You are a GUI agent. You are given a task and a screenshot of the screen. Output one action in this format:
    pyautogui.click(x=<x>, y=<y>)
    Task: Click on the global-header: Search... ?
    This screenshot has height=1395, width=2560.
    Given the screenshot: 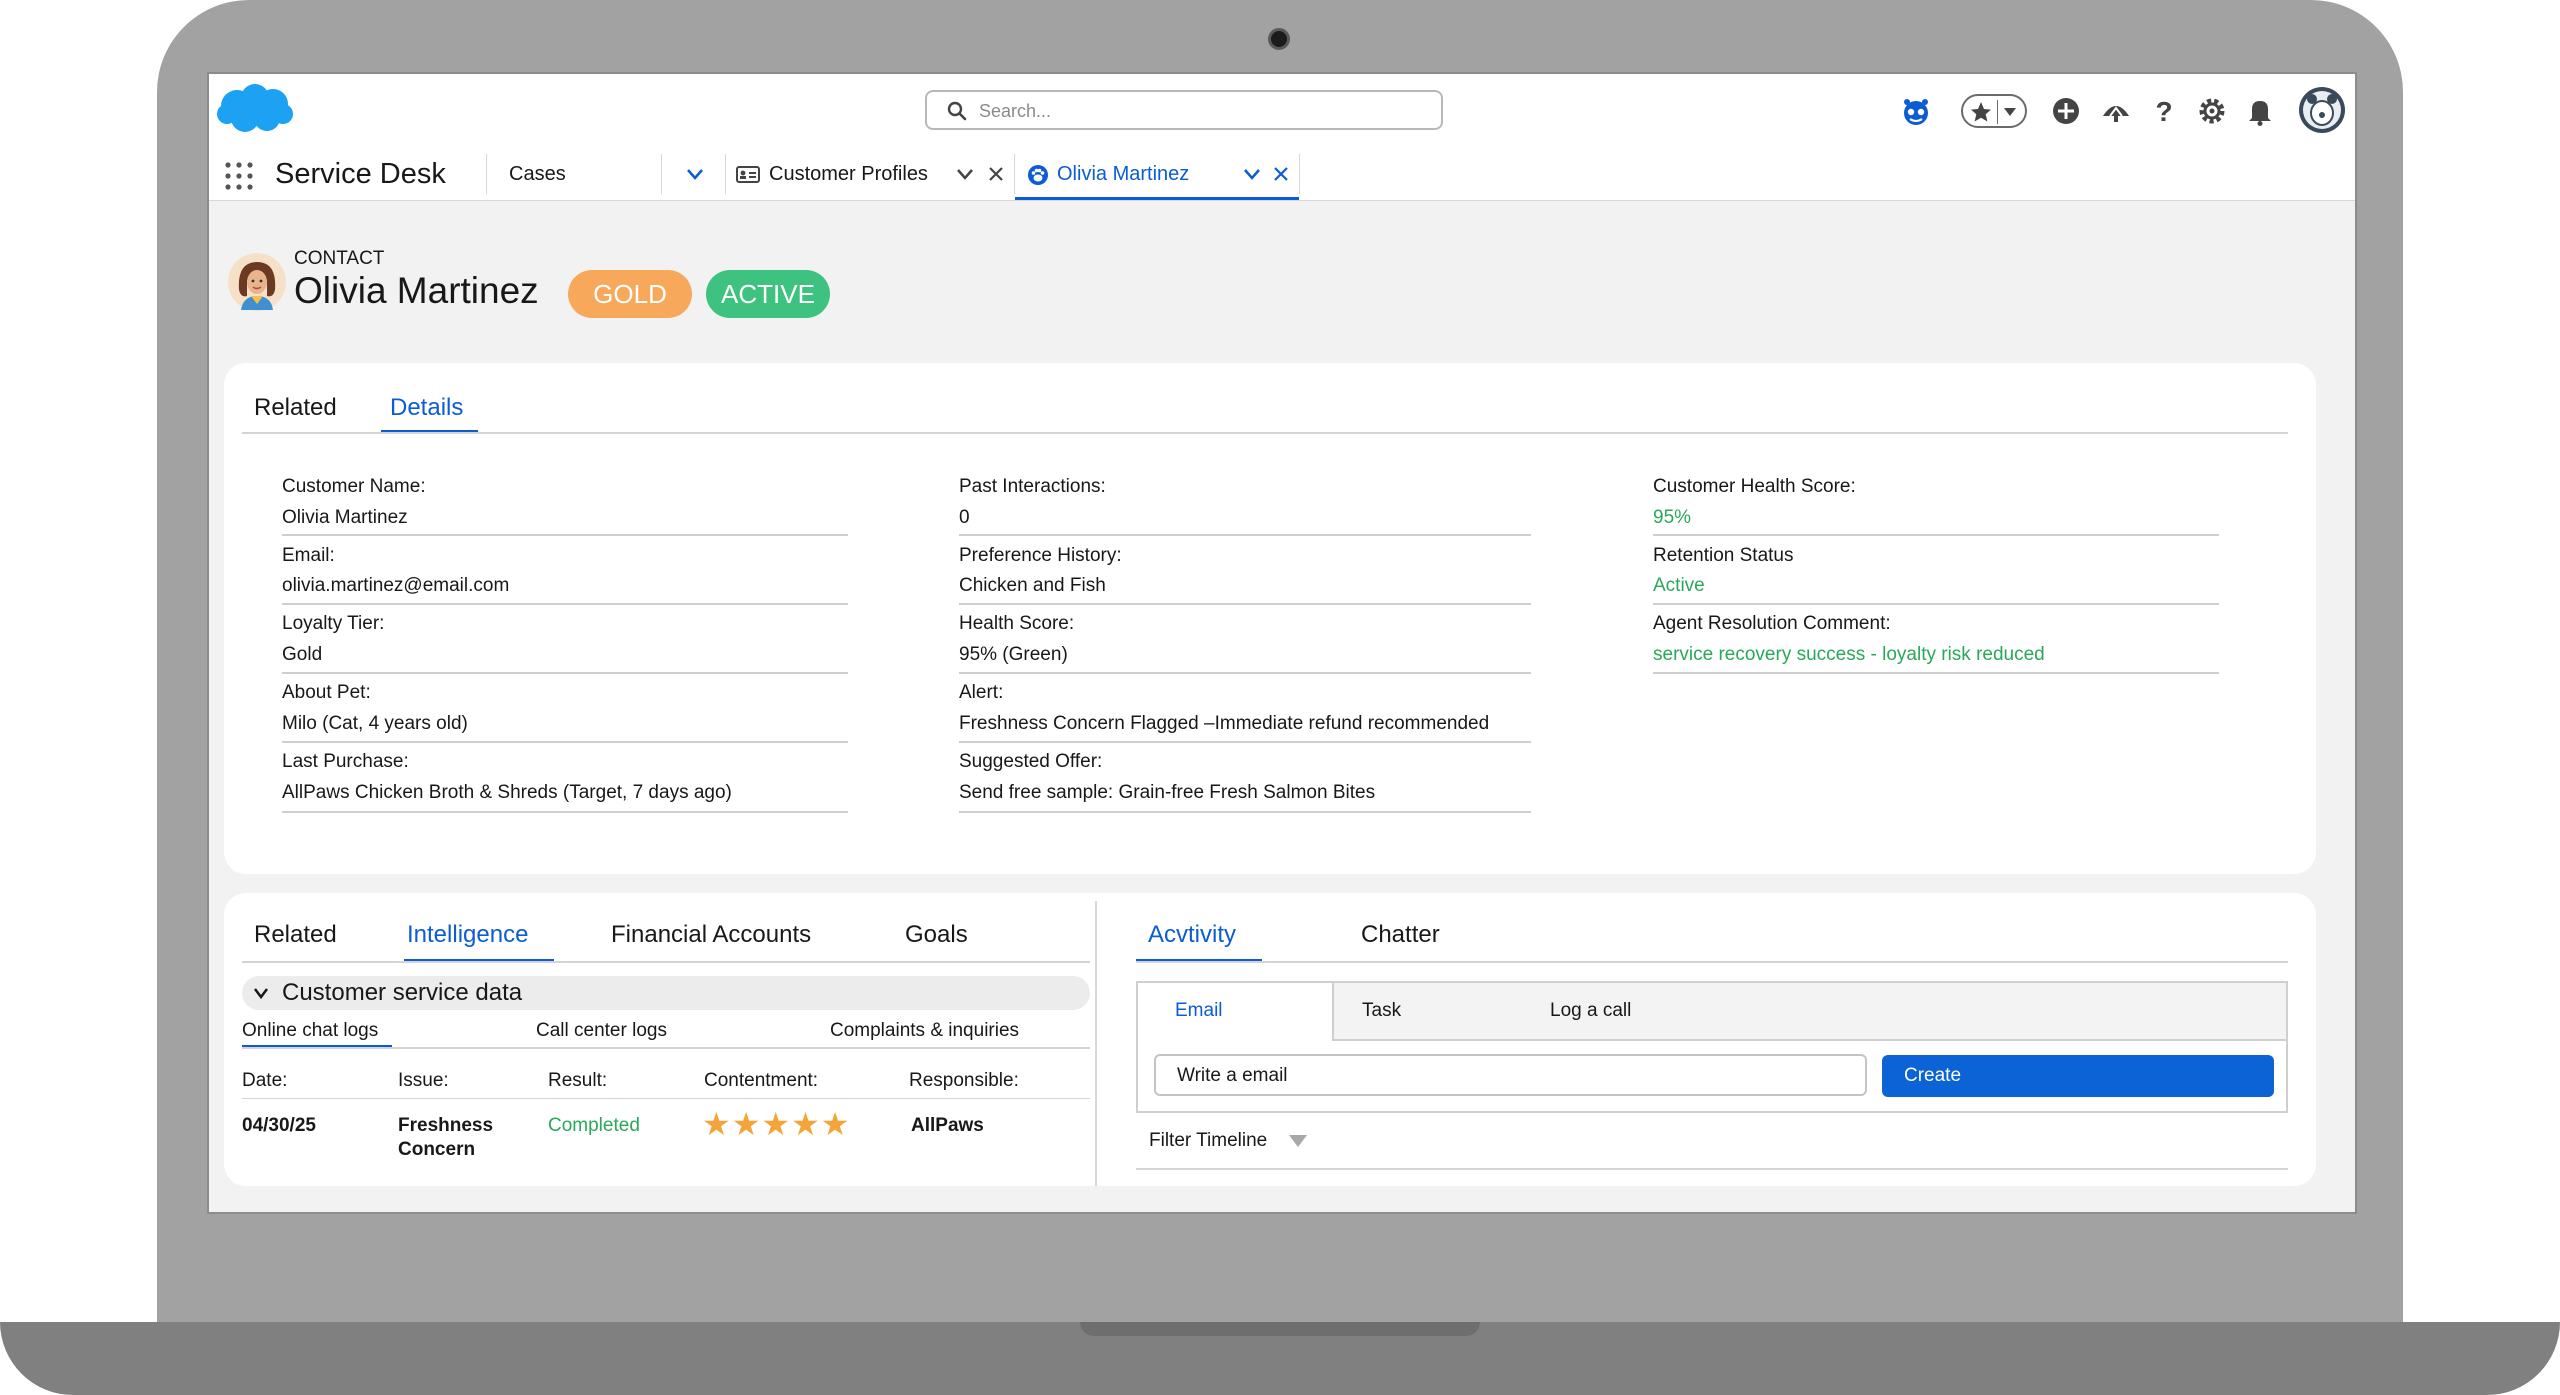 What is the action you would take?
    pyautogui.click(x=1282, y=111)
    